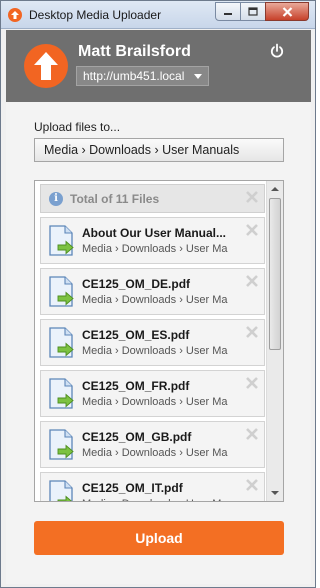 This screenshot has height=588, width=320. I want to click on maximize-icon, so click(253, 11).